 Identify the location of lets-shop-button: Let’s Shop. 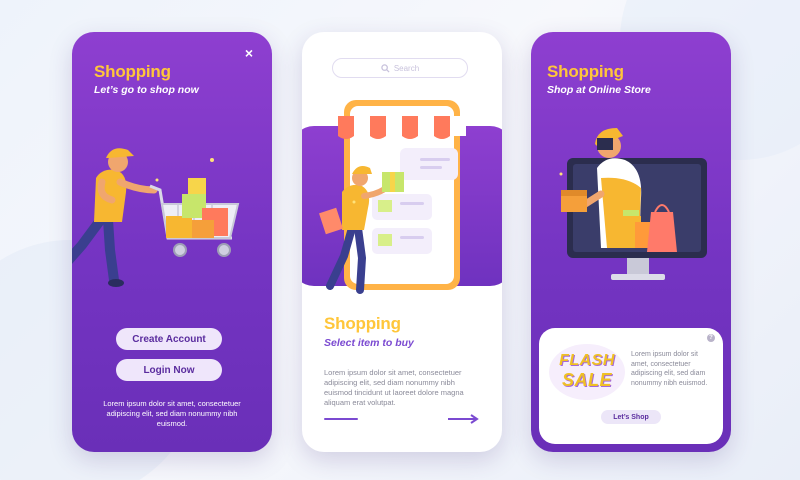
(631, 417).